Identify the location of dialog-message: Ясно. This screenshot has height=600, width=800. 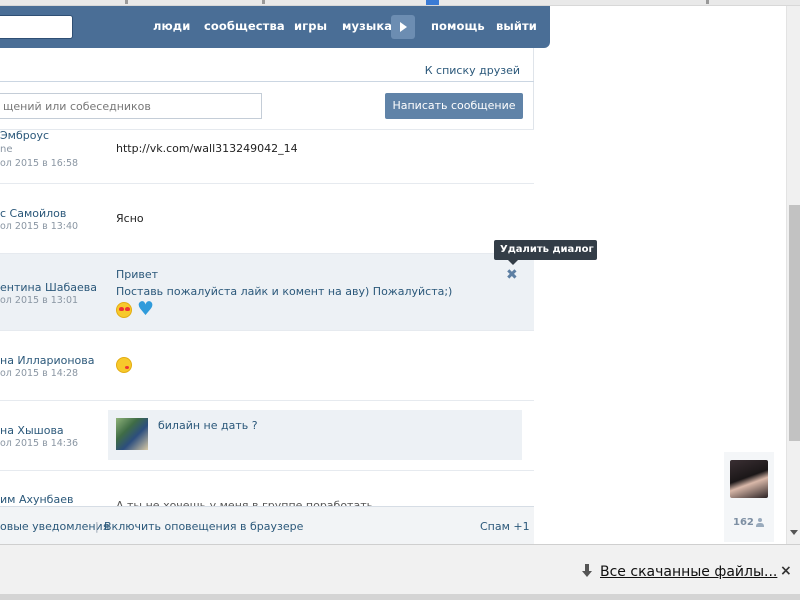
(130, 218).